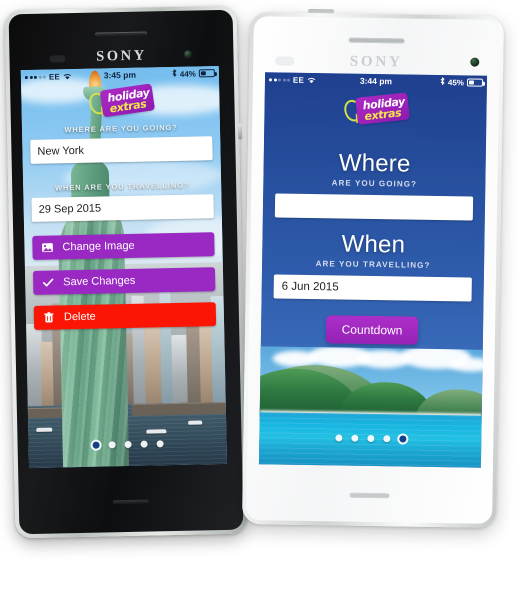 The image size is (518, 602). What do you see at coordinates (373, 244) in the screenshot?
I see `when-heading: When` at bounding box center [373, 244].